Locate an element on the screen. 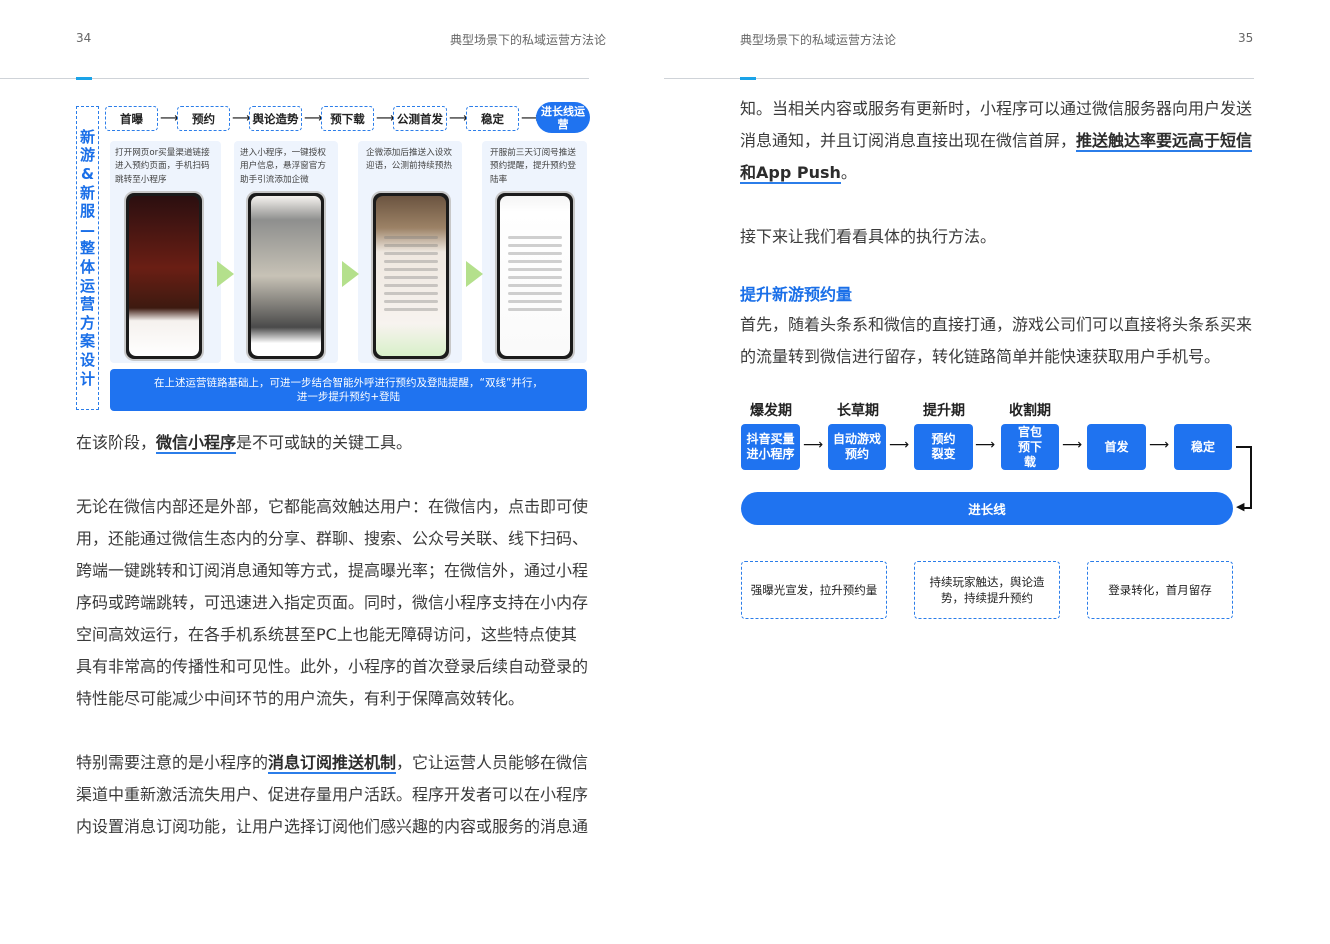  flow-vertical-title: 新游&新服—整体运营方案设计 is located at coordinates (87, 257).